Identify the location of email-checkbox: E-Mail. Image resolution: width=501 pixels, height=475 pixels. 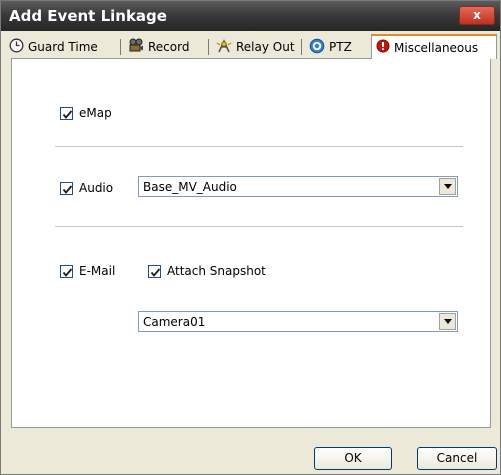
(87, 271).